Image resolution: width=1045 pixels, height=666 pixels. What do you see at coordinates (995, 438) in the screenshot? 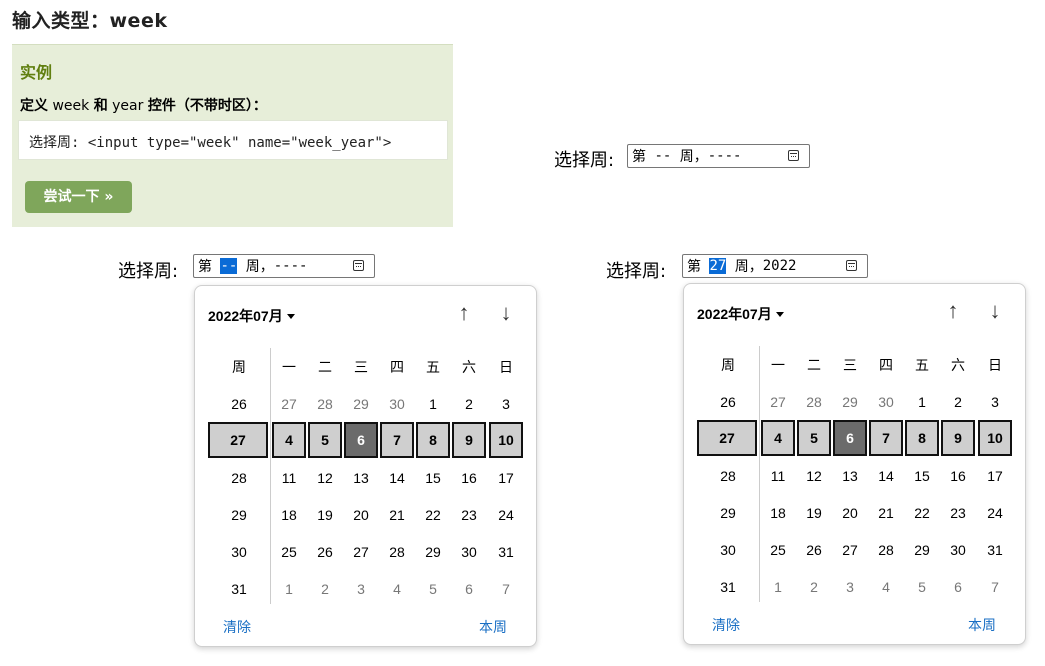
I see `day-cell: 10` at bounding box center [995, 438].